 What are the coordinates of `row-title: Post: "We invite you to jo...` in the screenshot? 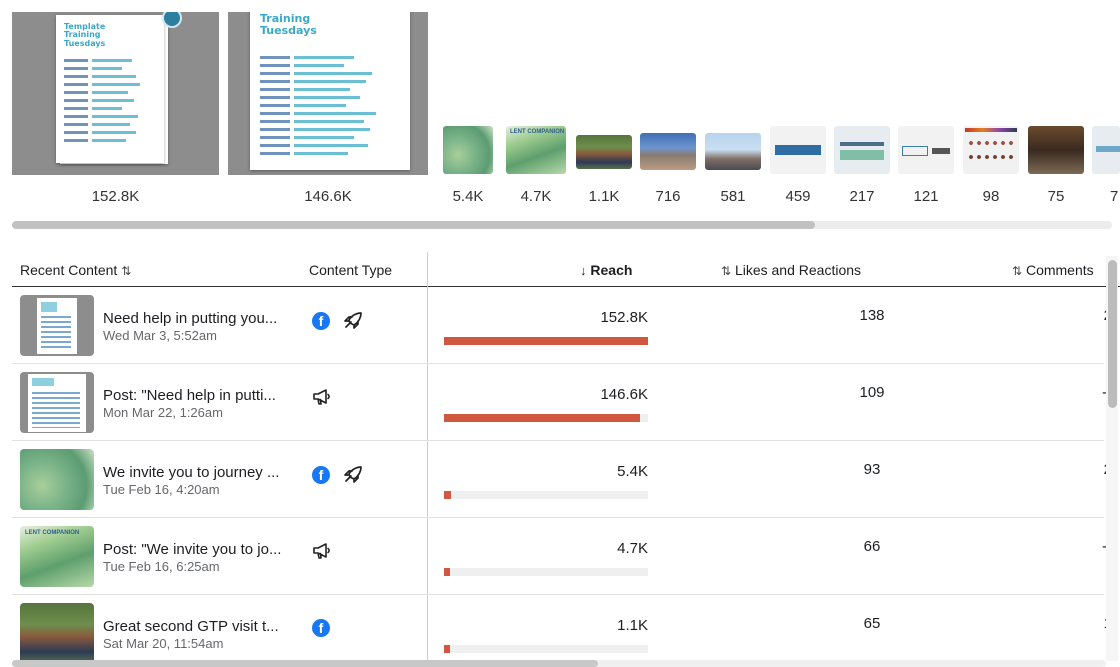 It's located at (192, 549).